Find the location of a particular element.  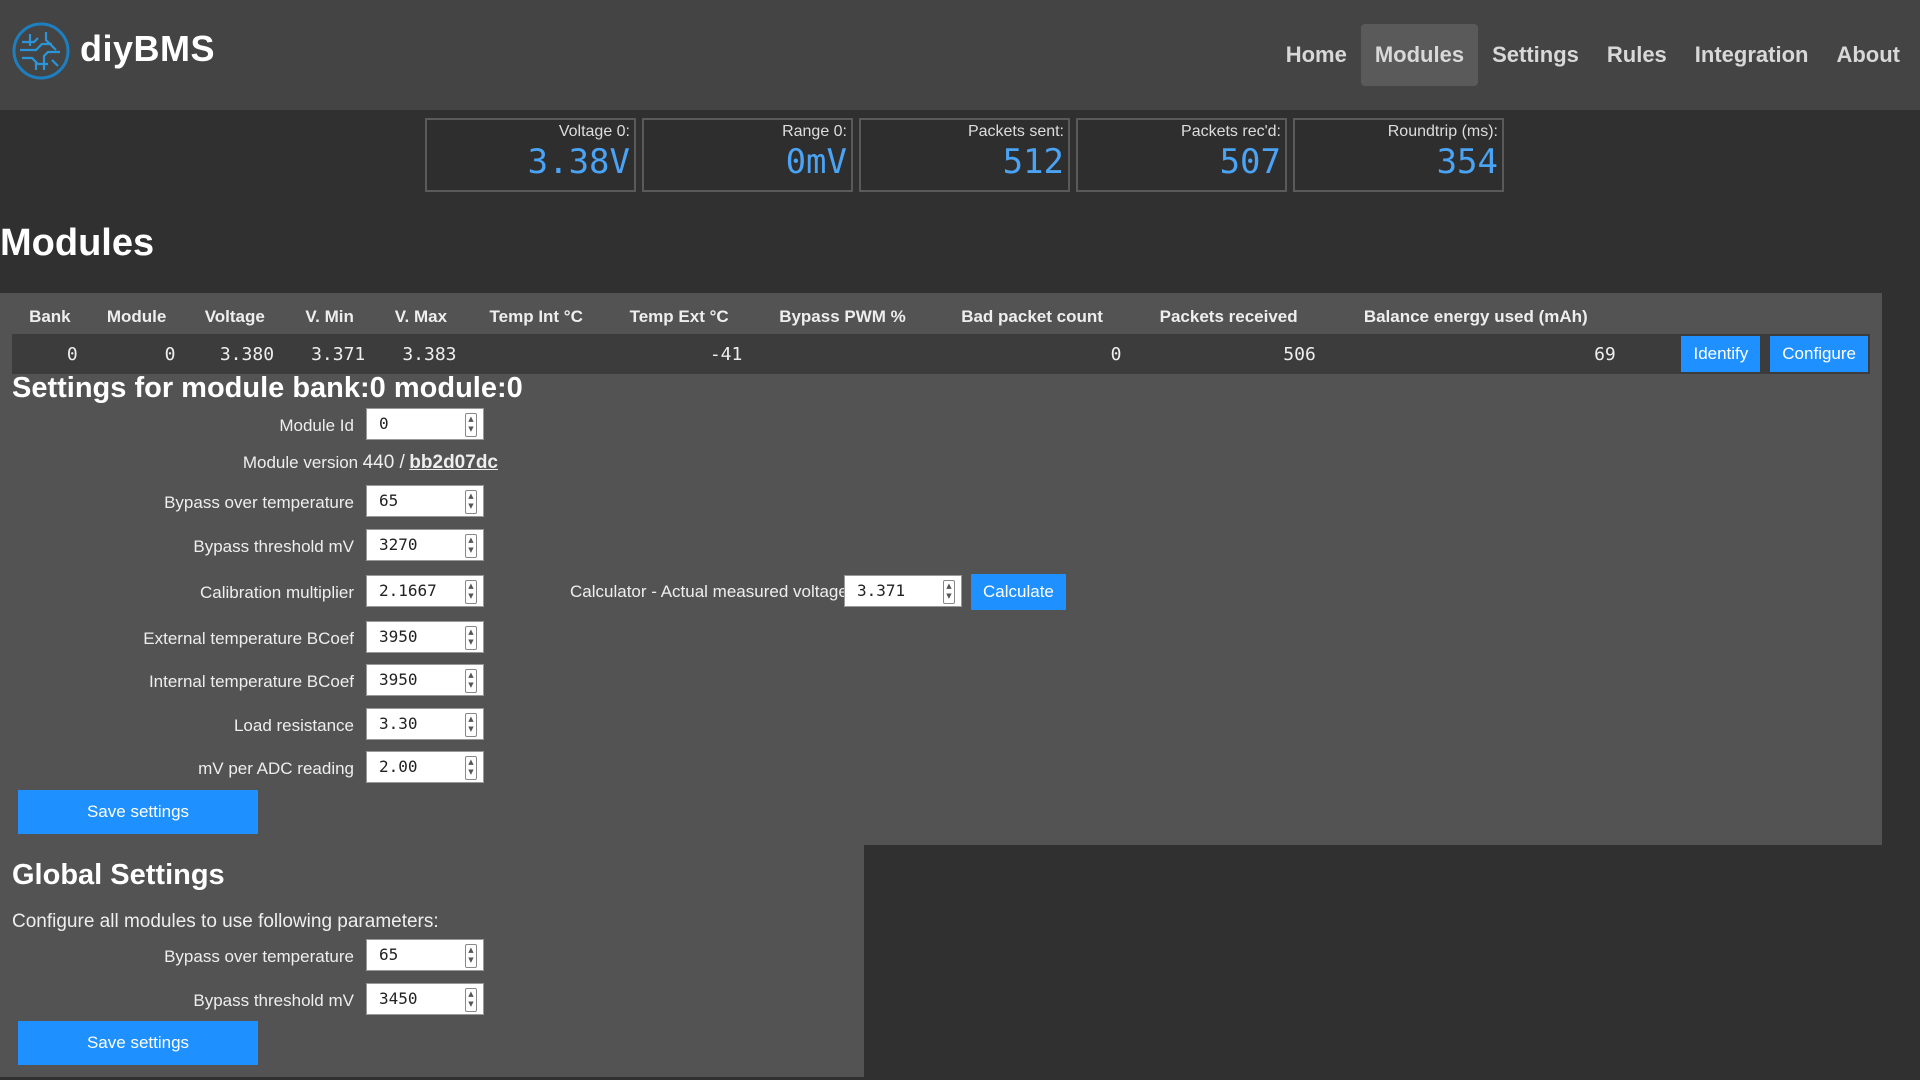

stat-value: 0mV is located at coordinates (816, 162).